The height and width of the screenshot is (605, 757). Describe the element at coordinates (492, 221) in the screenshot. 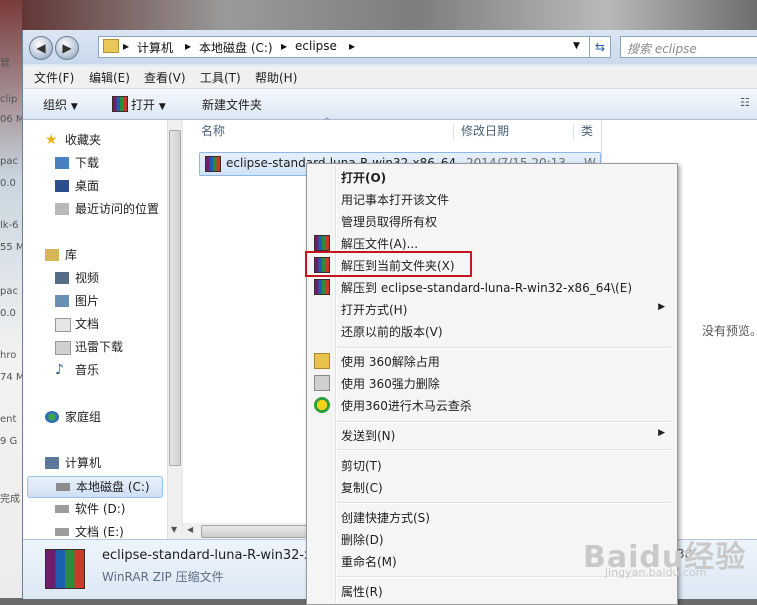

I see `ctx-take-ownership: 管理员取得所有权` at that location.